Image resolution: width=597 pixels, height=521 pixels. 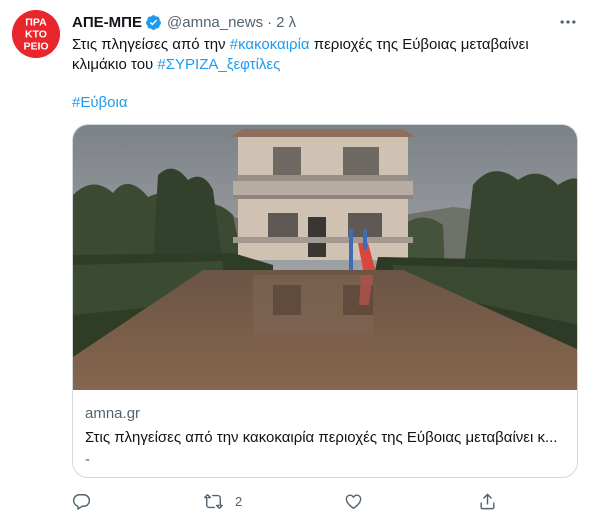 What do you see at coordinates (419, 44) in the screenshot?
I see `tweet-text-segment: περιοχές της Εύβοιας μεταβαίνει` at bounding box center [419, 44].